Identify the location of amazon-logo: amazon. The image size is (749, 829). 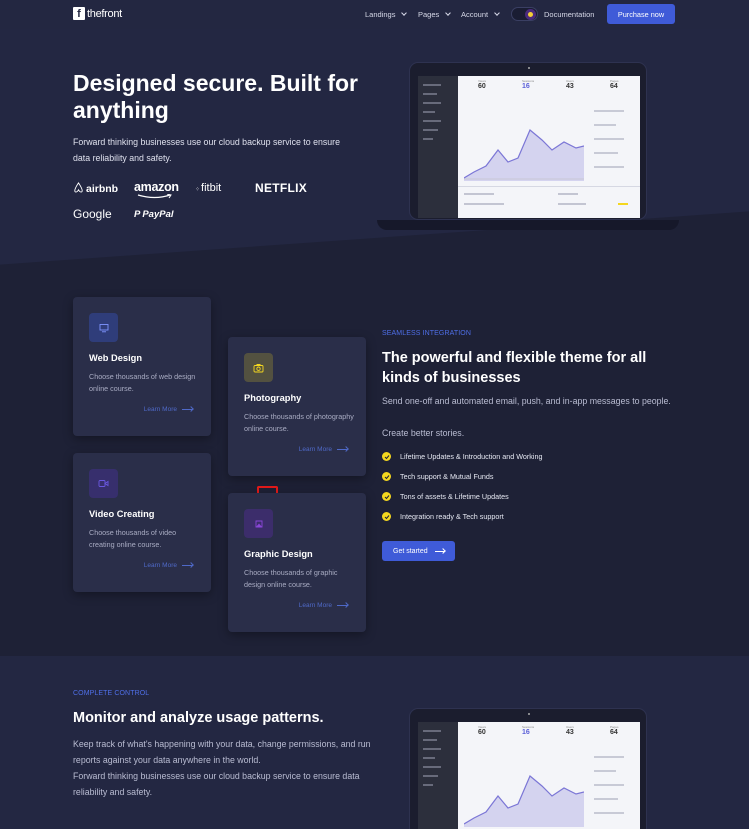
(156, 189).